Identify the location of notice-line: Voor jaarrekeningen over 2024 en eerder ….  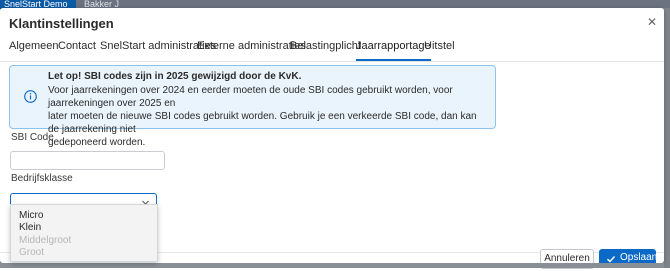
(250, 97).